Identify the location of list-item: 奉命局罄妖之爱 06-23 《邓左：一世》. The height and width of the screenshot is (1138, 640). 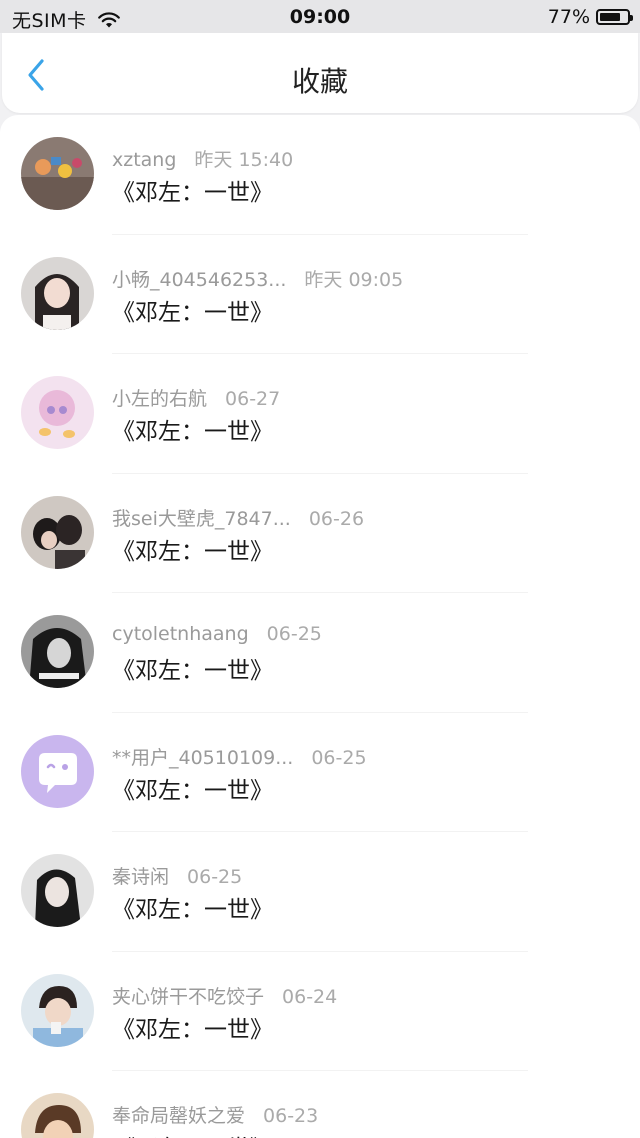
(320, 1104).